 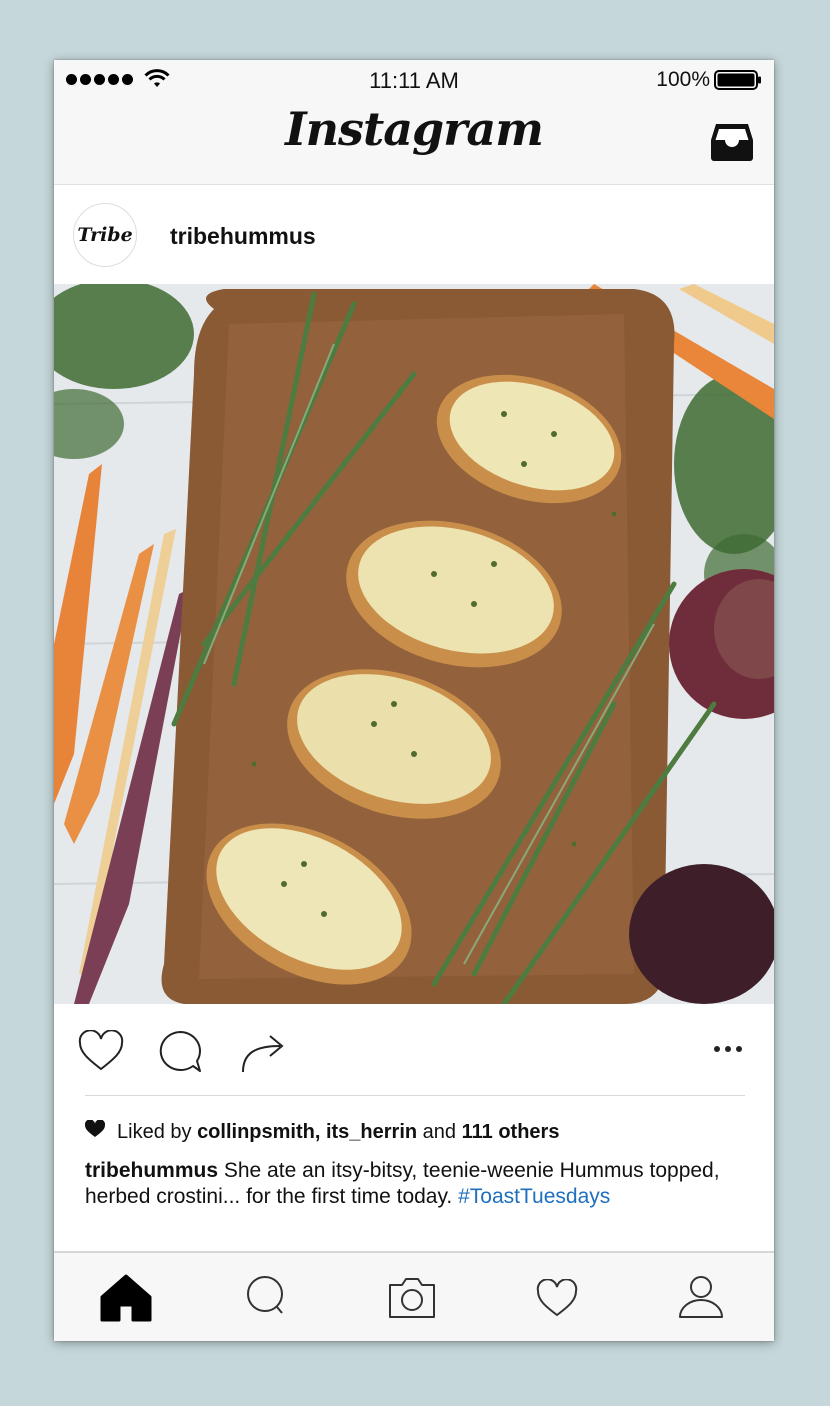 What do you see at coordinates (101, 1053) in the screenshot?
I see `heart-outline-icon` at bounding box center [101, 1053].